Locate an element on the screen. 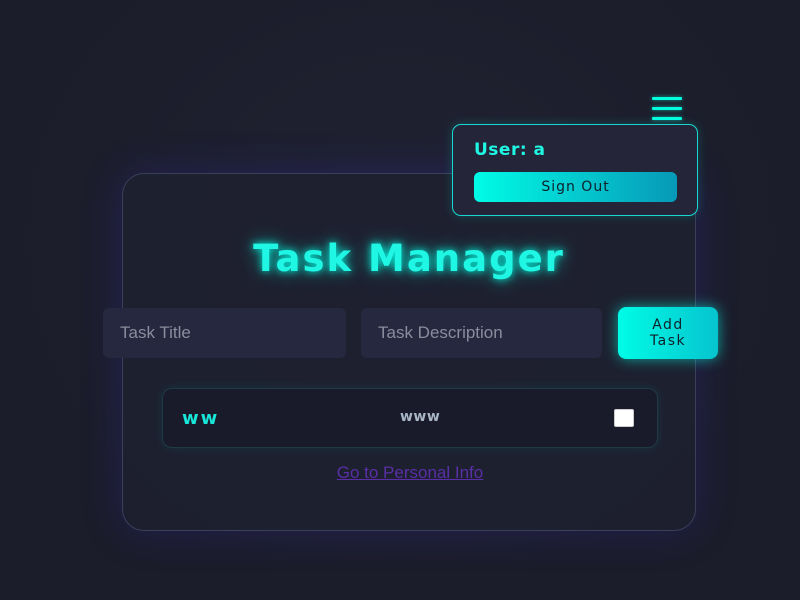 The image size is (800, 600). task-complete-checkbox is located at coordinates (624, 418).